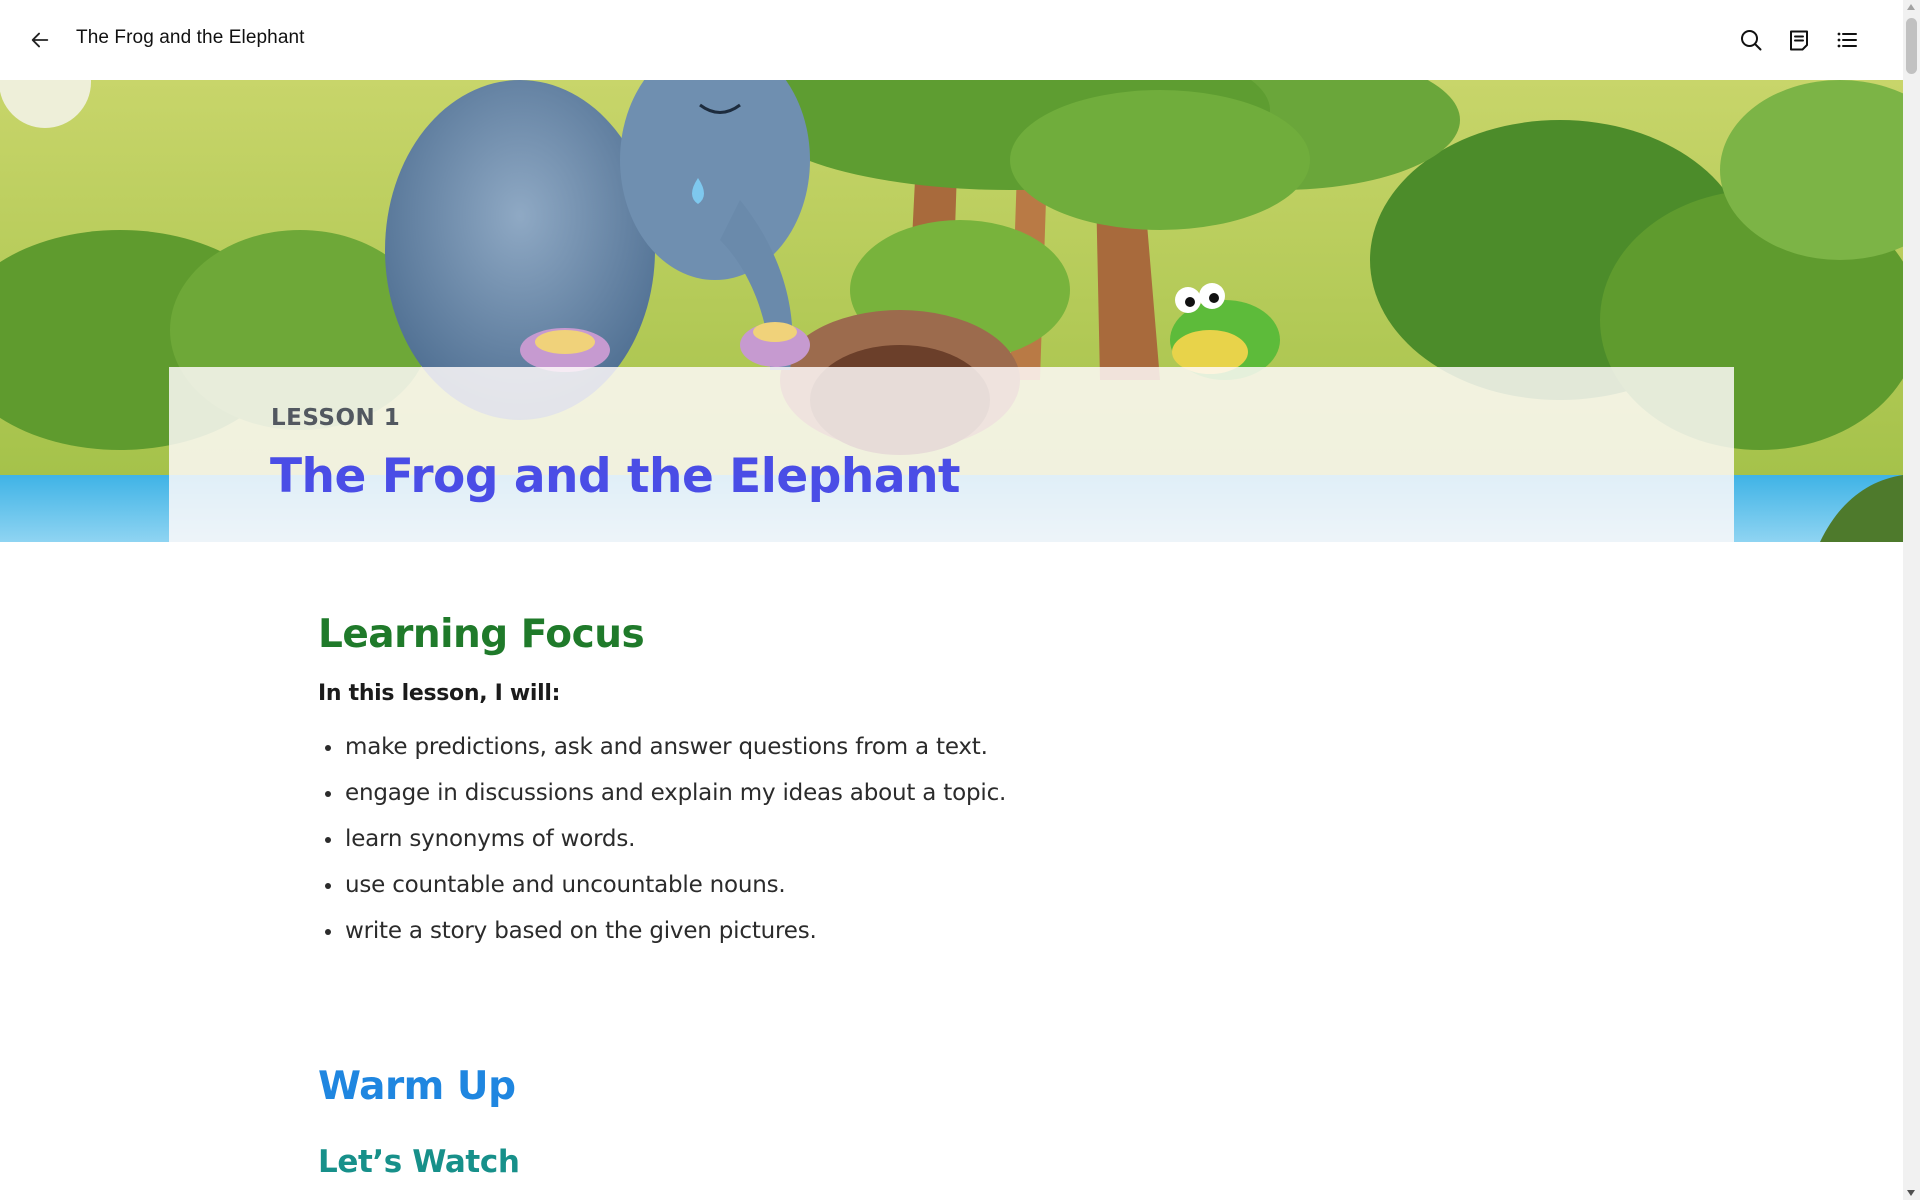  Describe the element at coordinates (190, 37) in the screenshot. I see `app-title: The Frog and the Elephant` at that location.